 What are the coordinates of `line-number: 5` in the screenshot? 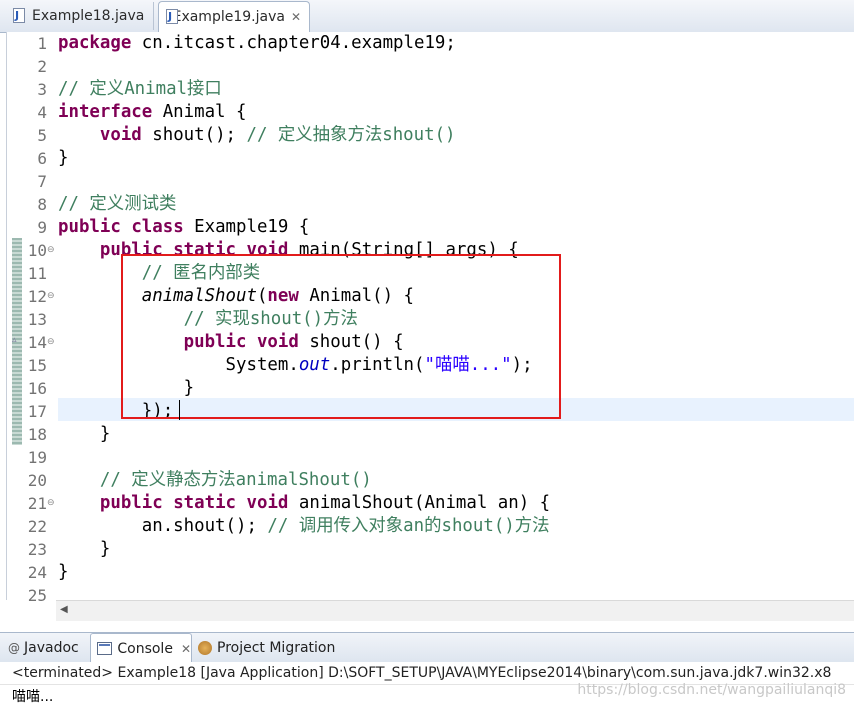 It's located at (42, 135).